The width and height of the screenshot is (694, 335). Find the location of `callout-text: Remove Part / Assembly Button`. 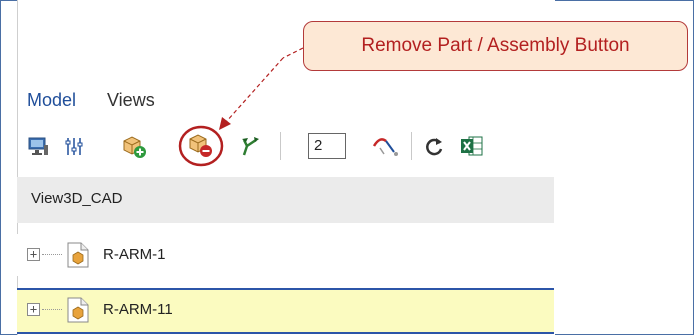

callout-text: Remove Part / Assembly Button is located at coordinates (495, 45).